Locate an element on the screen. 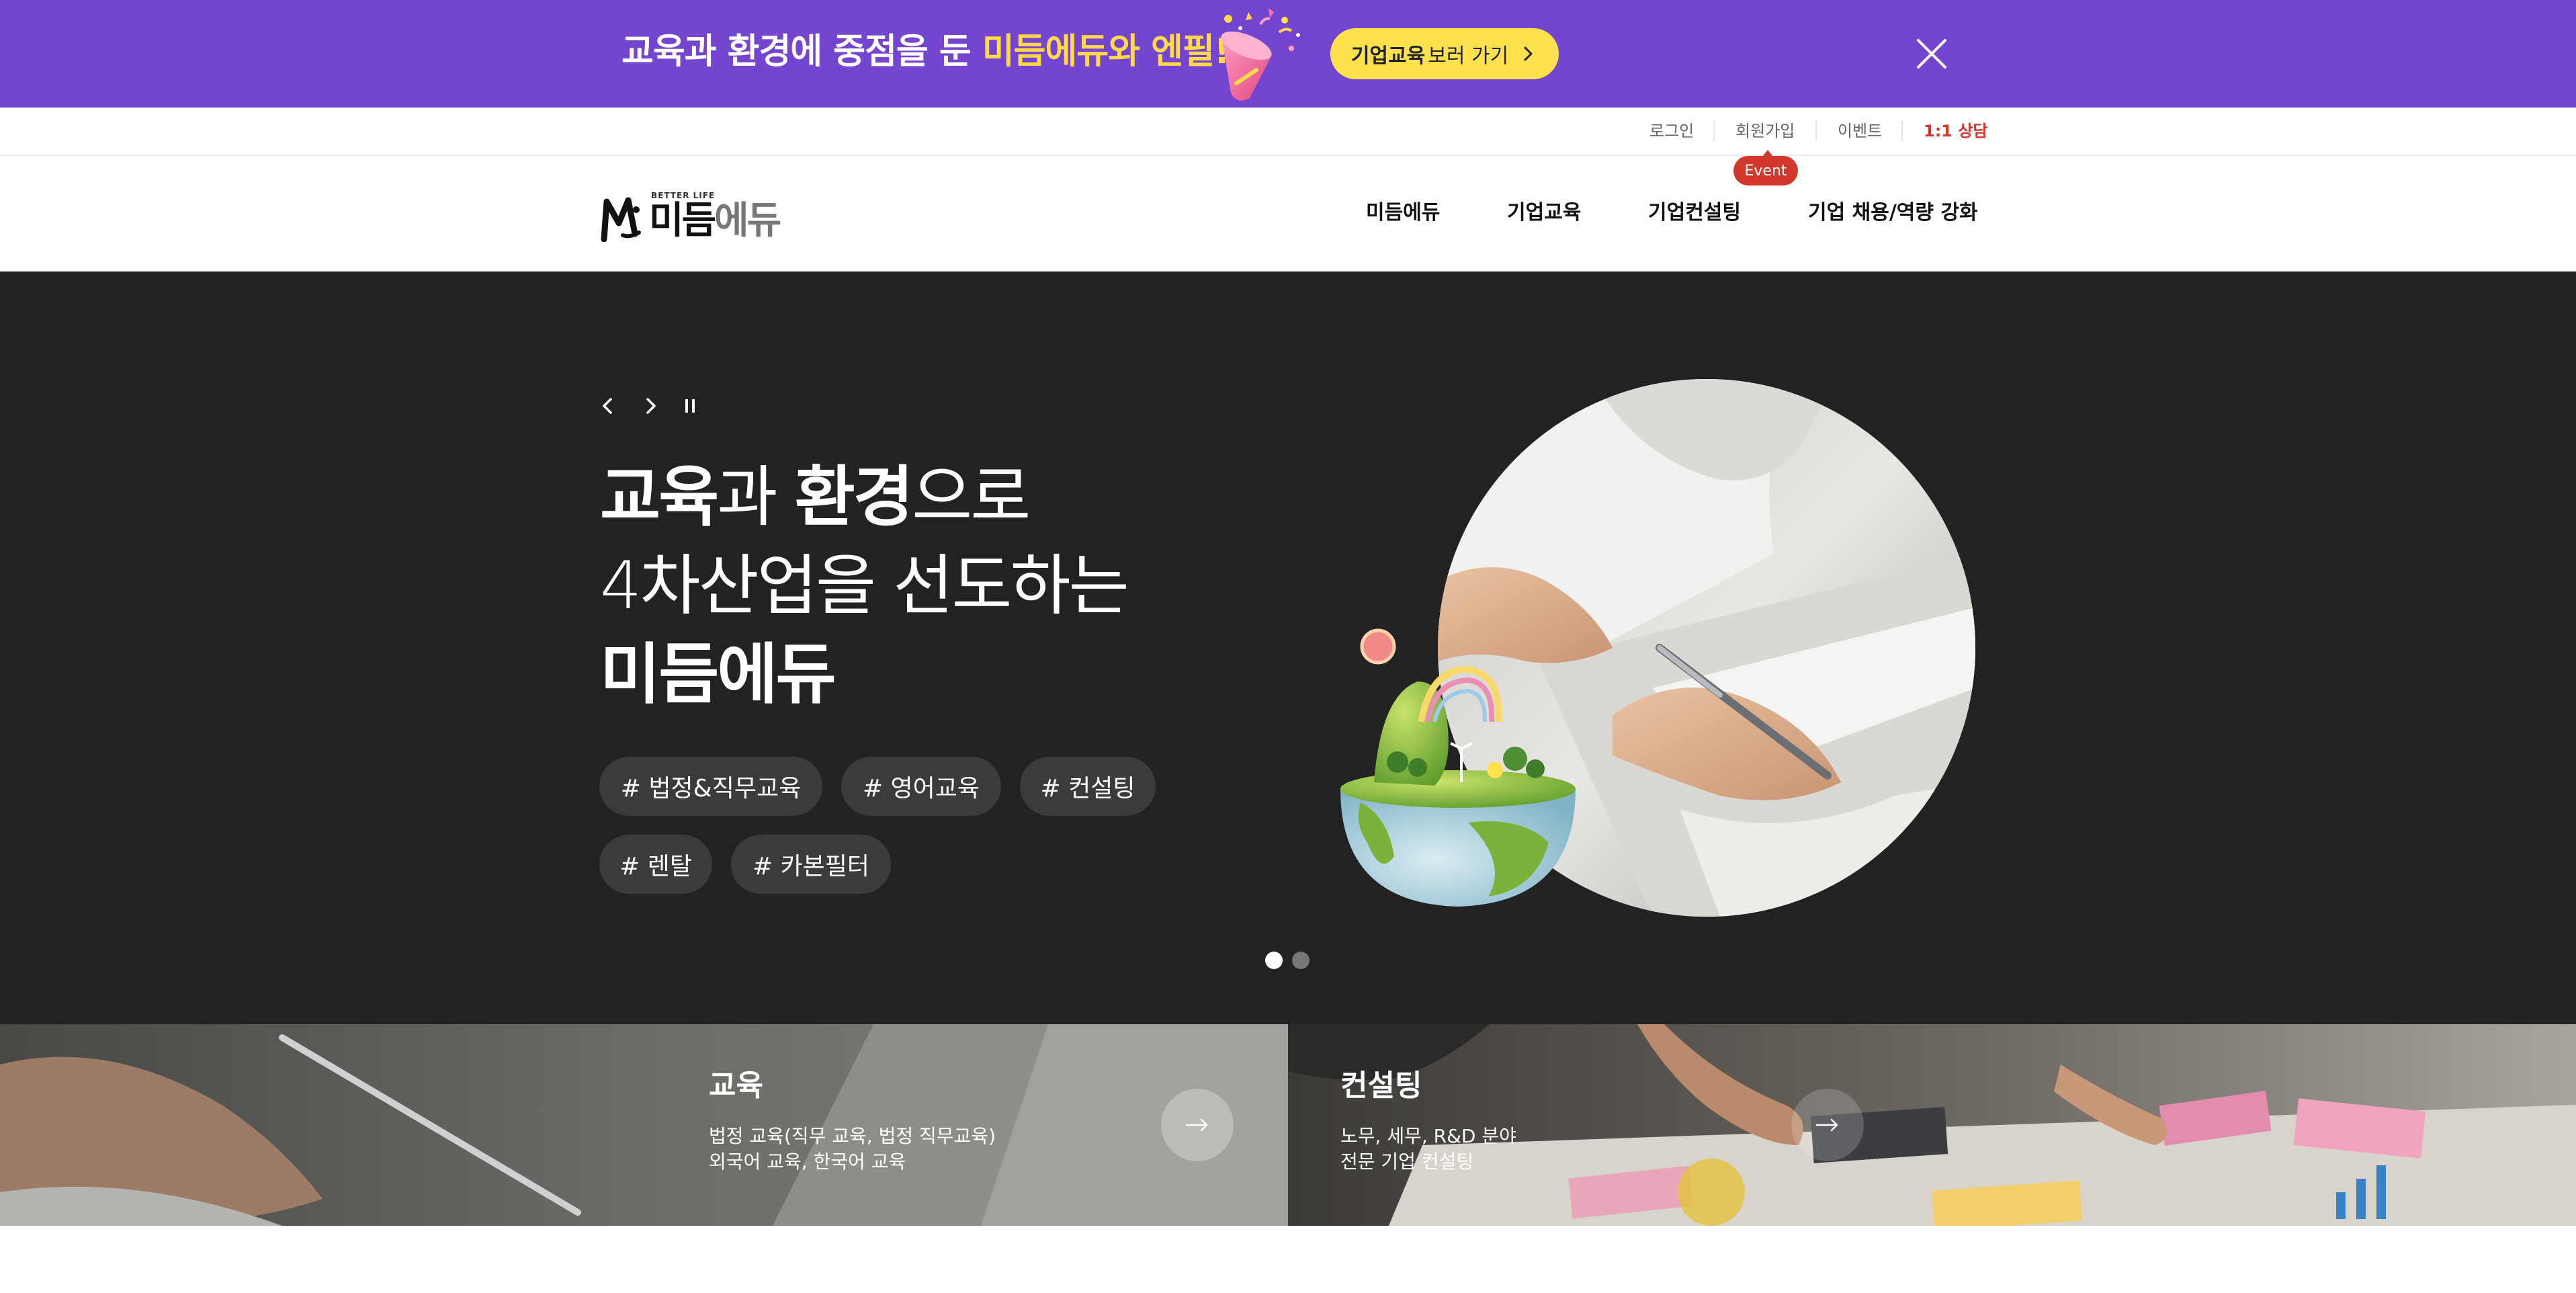  consulting-card: 컨설팅 노무, 세무, R&D 분야 전문 기업 컨설팅 is located at coordinates (1932, 1125).